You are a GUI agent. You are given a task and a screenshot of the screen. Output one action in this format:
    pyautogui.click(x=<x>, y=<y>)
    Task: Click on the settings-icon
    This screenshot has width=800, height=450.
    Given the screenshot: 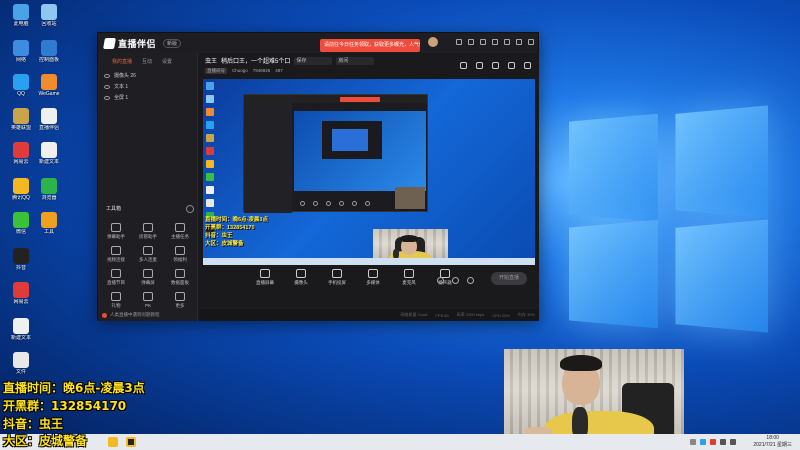 What is the action you would take?
    pyautogui.click(x=471, y=42)
    